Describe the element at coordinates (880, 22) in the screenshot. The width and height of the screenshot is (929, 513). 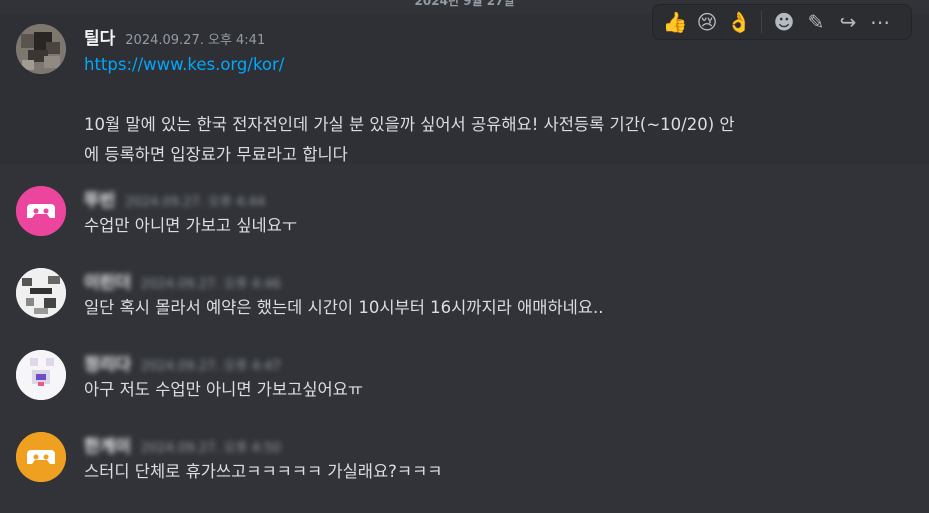
I see `more-icon: ⋯` at that location.